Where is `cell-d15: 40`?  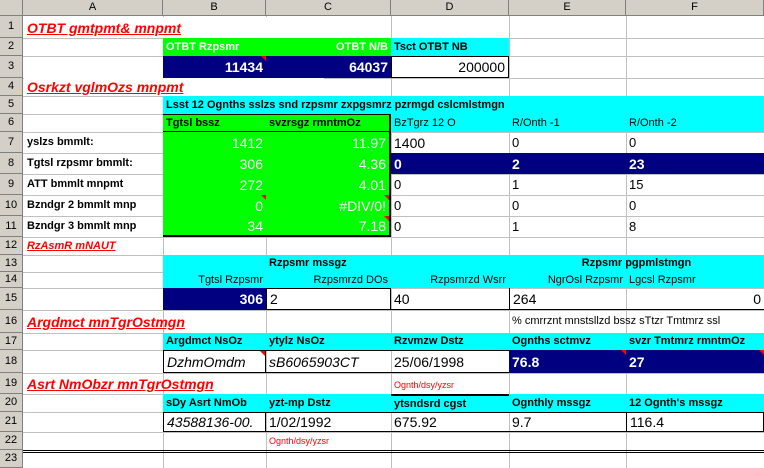
cell-d15: 40 is located at coordinates (450, 299).